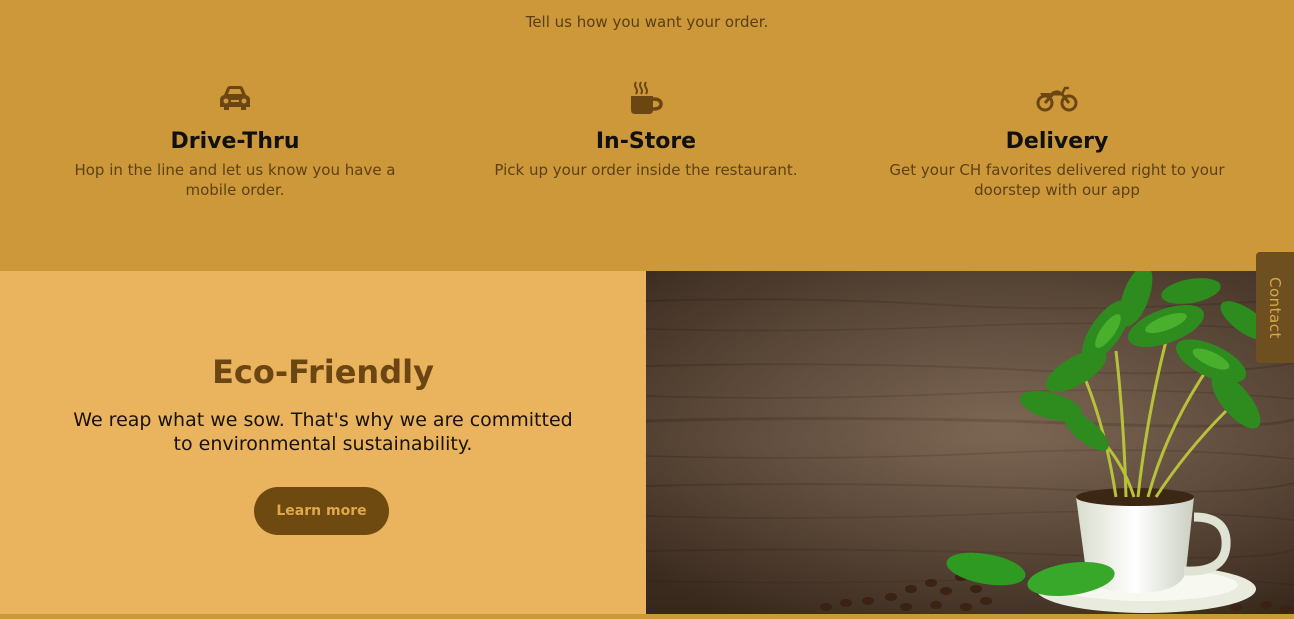 The width and height of the screenshot is (1294, 619). What do you see at coordinates (1057, 141) in the screenshot?
I see `option-title: Delivery` at bounding box center [1057, 141].